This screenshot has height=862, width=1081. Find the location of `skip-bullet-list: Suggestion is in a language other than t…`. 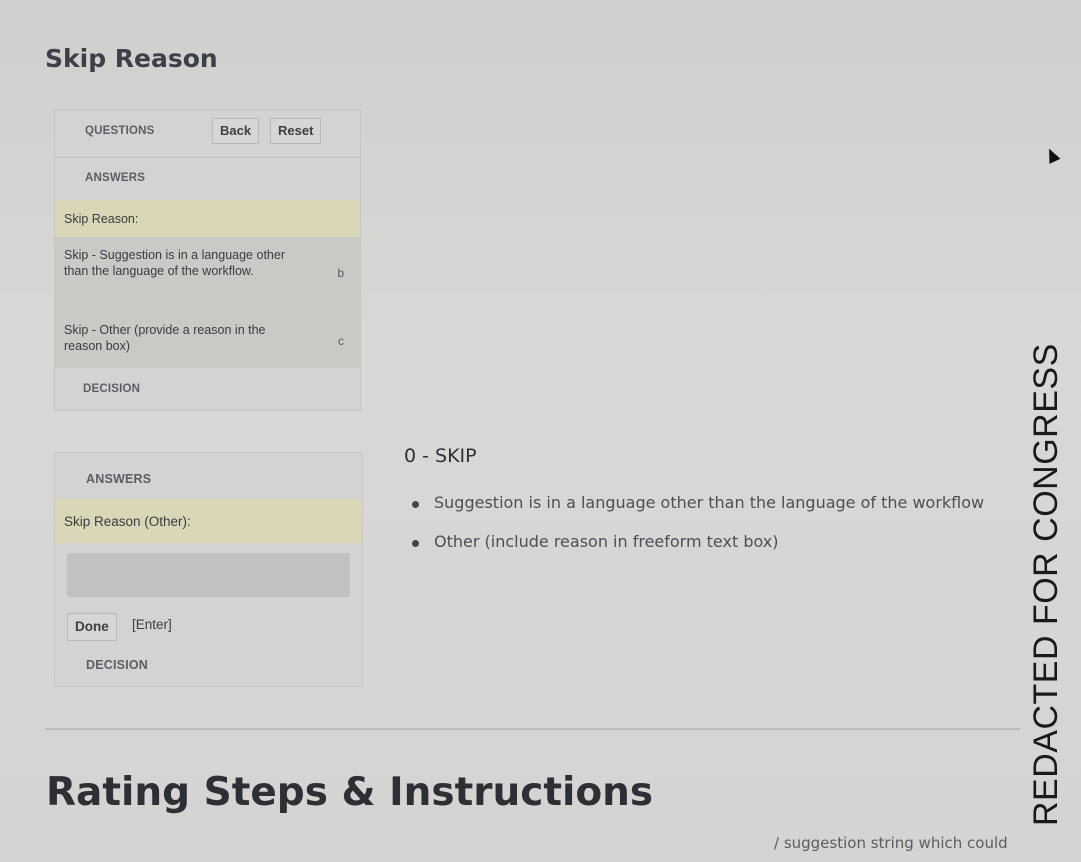

skip-bullet-list: Suggestion is in a language other than t… is located at coordinates (698, 532).